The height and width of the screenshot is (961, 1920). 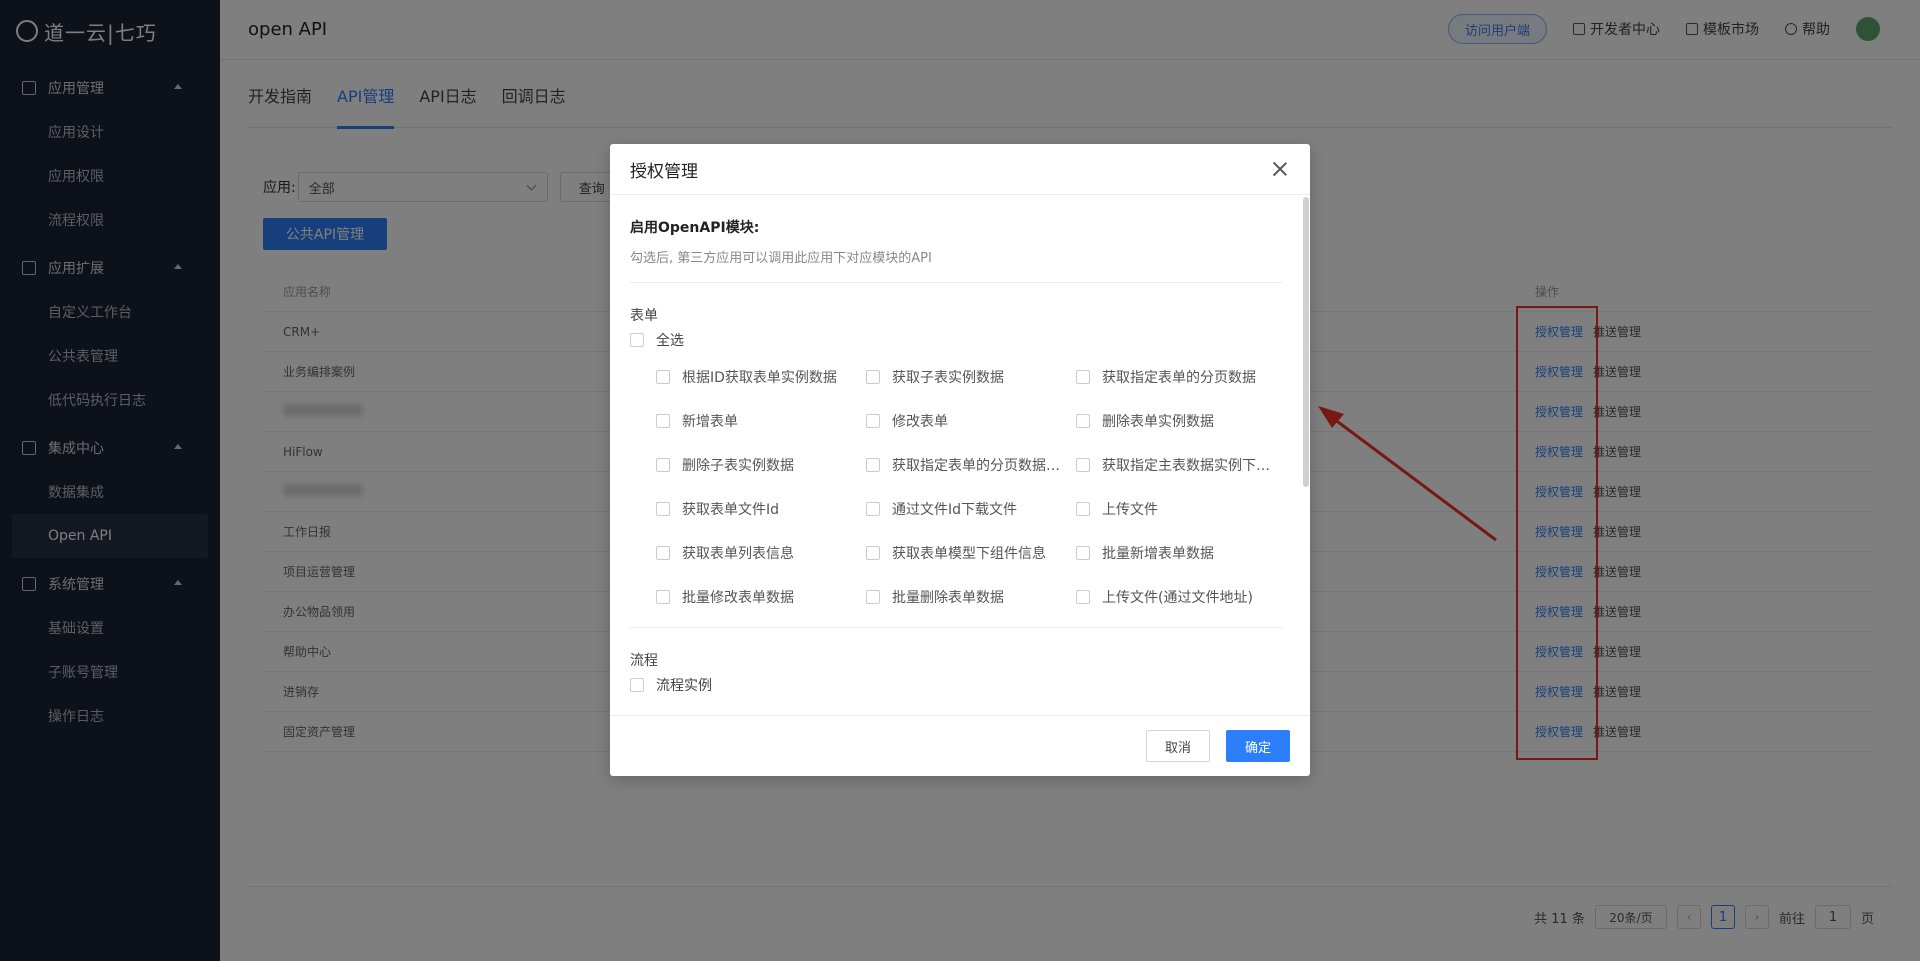 What do you see at coordinates (710, 422) in the screenshot?
I see `checkbox-label: 新增表单` at bounding box center [710, 422].